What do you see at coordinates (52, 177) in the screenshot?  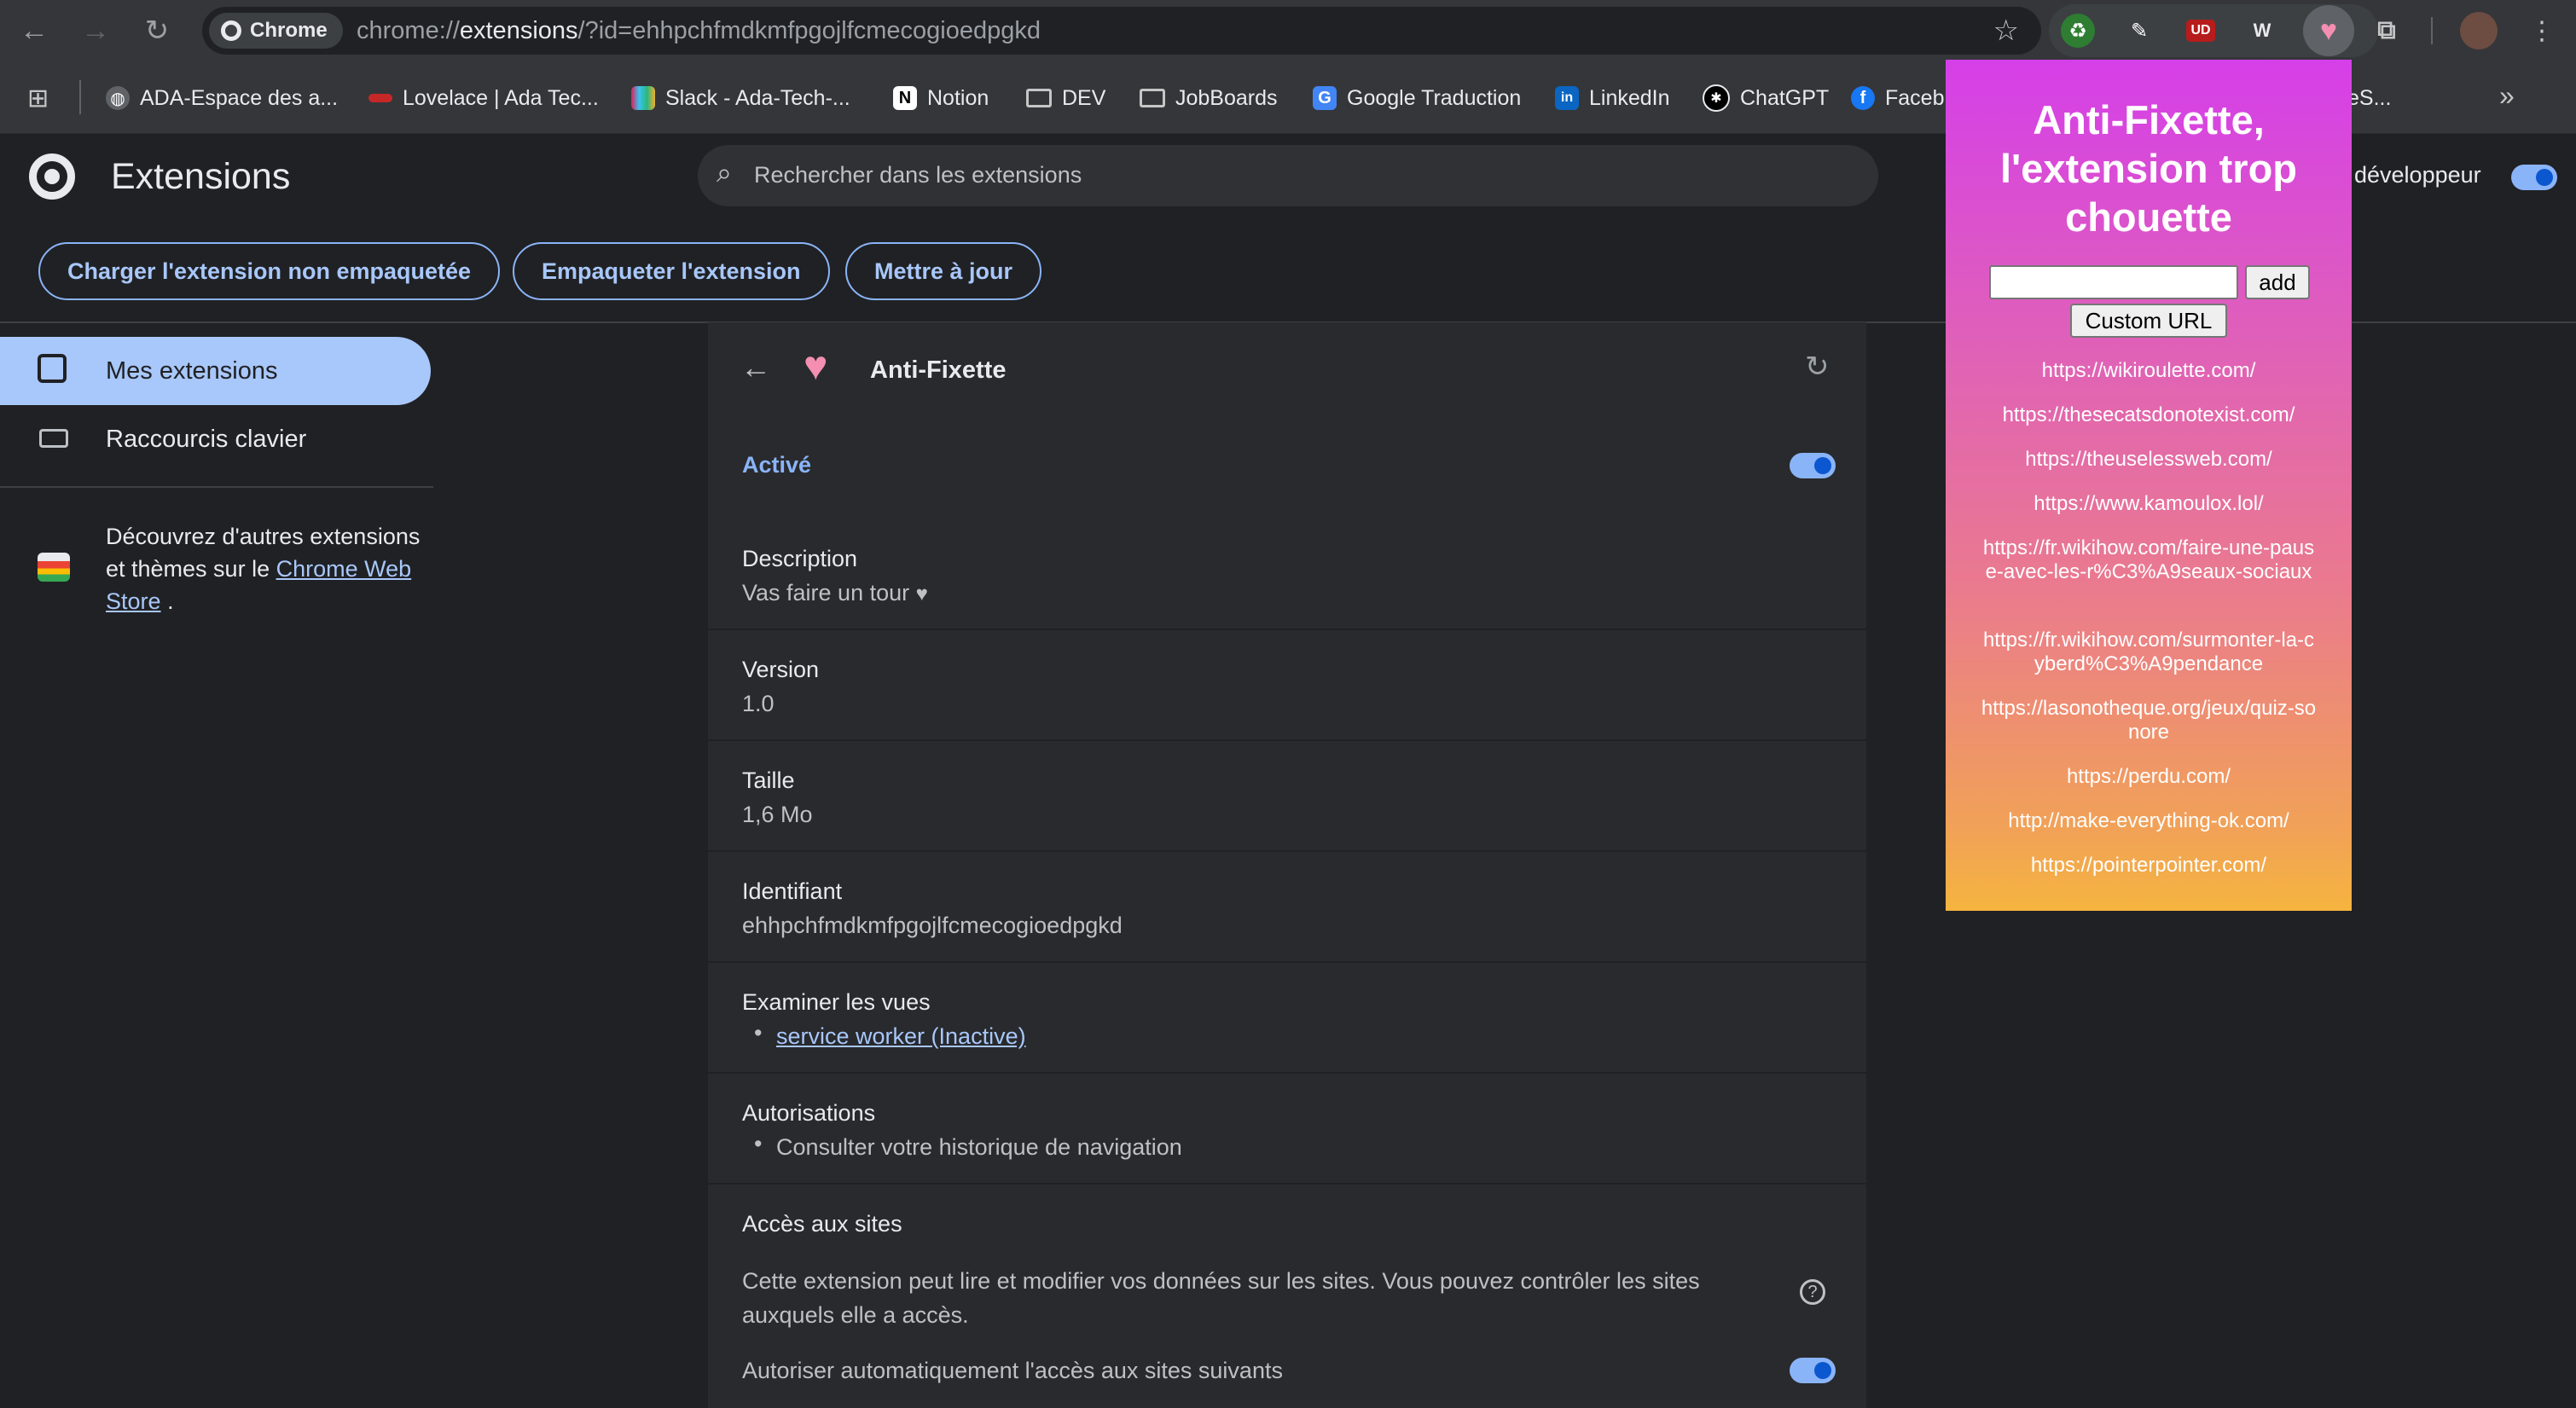 I see `chrome-logo-icon` at bounding box center [52, 177].